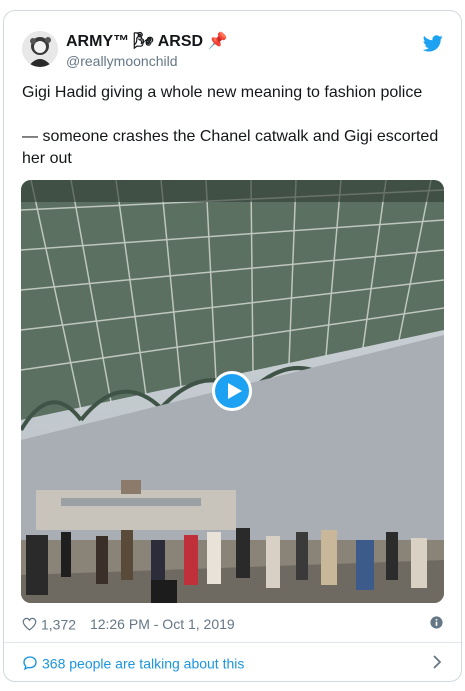  I want to click on tweet-header: ARMY™ 🌬 ARSD 📌 @reallymoonchild, so click(232, 51).